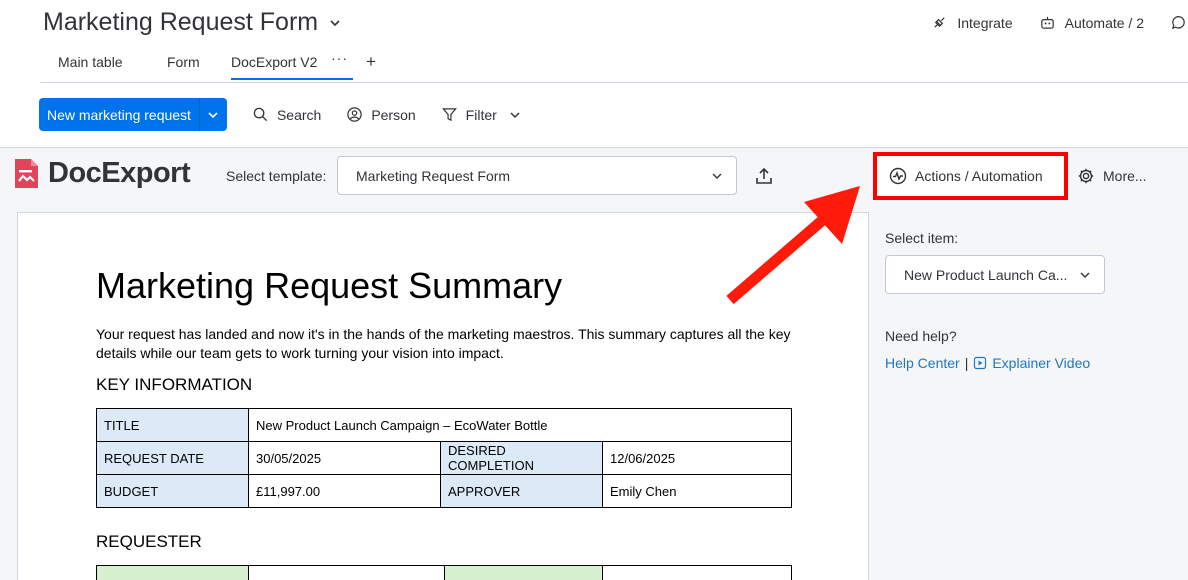  I want to click on tab-form: Form, so click(183, 62).